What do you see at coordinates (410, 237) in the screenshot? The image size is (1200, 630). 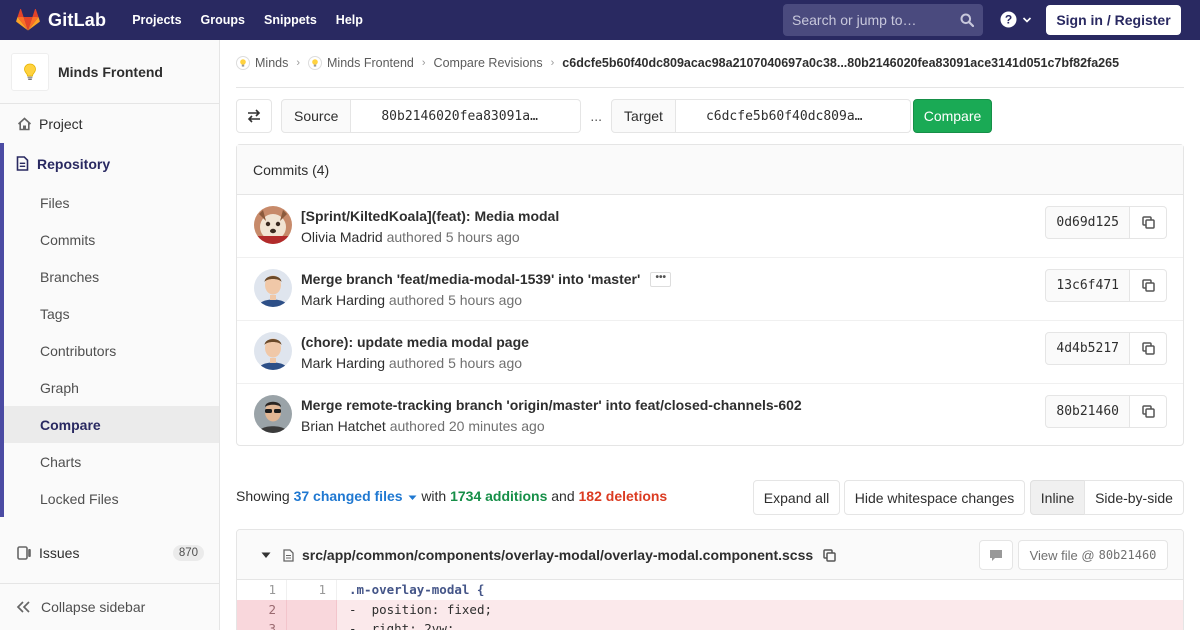 I see `commit-meta: Olivia Madrid authored 5 hours ago` at bounding box center [410, 237].